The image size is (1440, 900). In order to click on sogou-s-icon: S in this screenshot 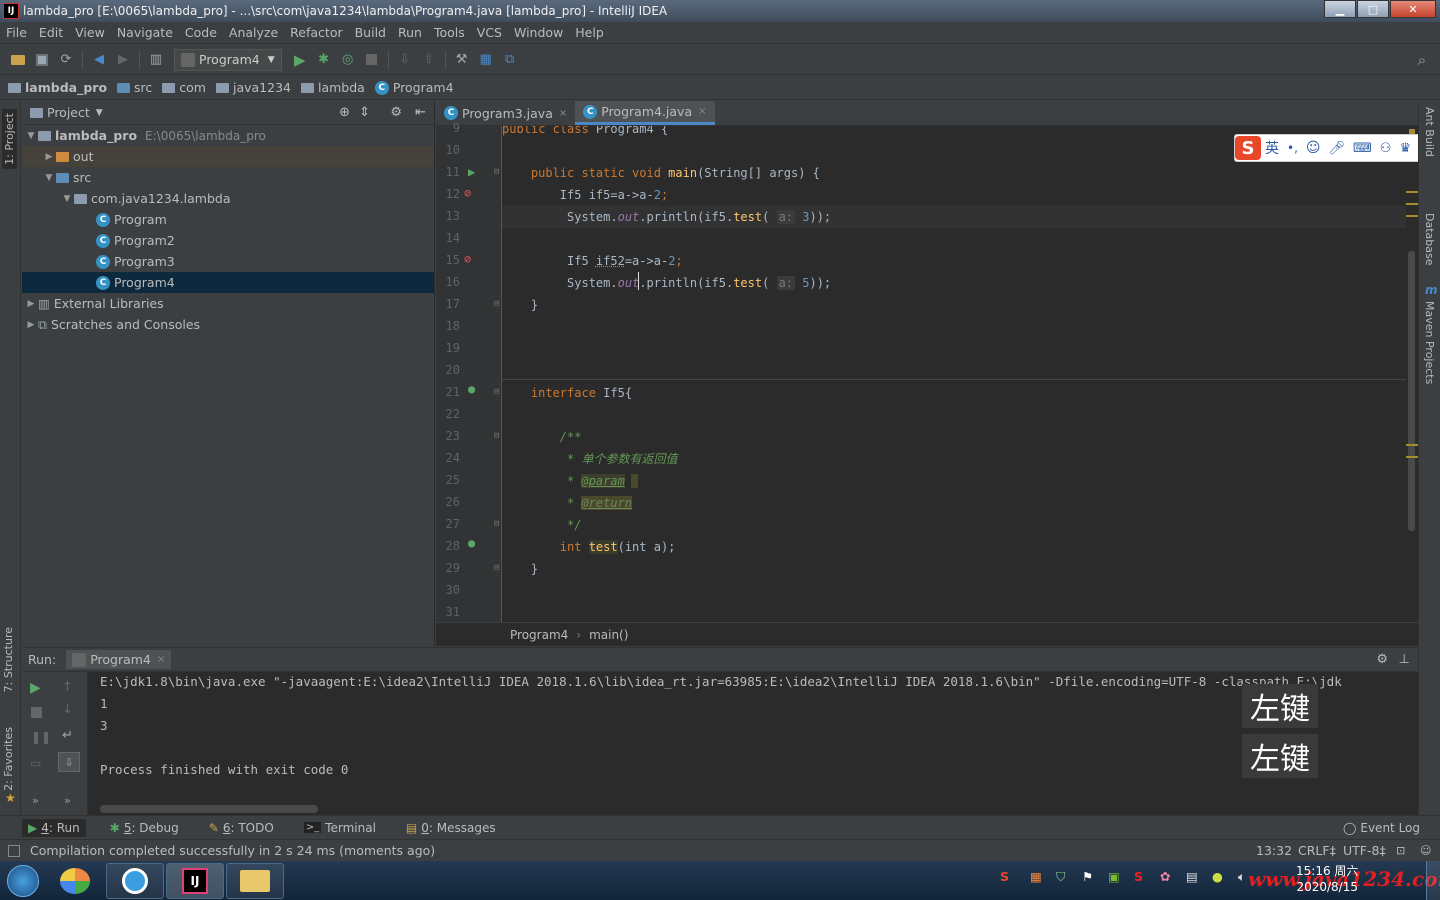, I will do `click(1143, 878)`.